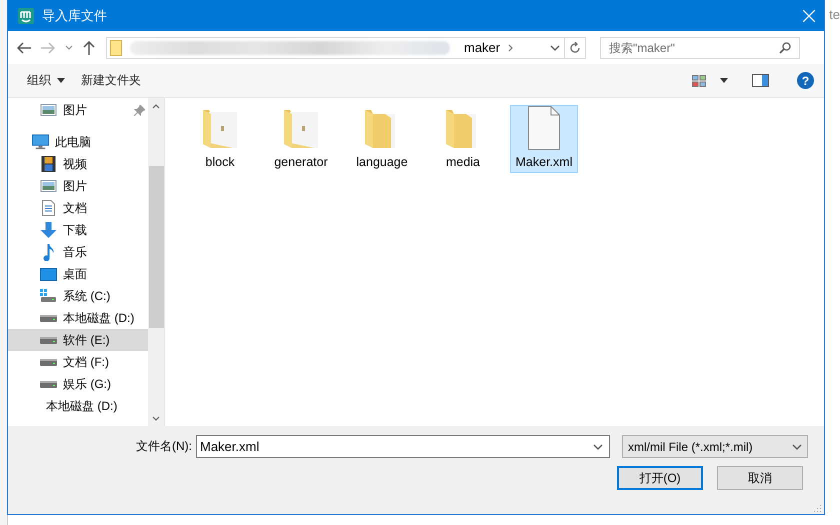 This screenshot has width=840, height=525. I want to click on open-button: 打开(O), so click(660, 478).